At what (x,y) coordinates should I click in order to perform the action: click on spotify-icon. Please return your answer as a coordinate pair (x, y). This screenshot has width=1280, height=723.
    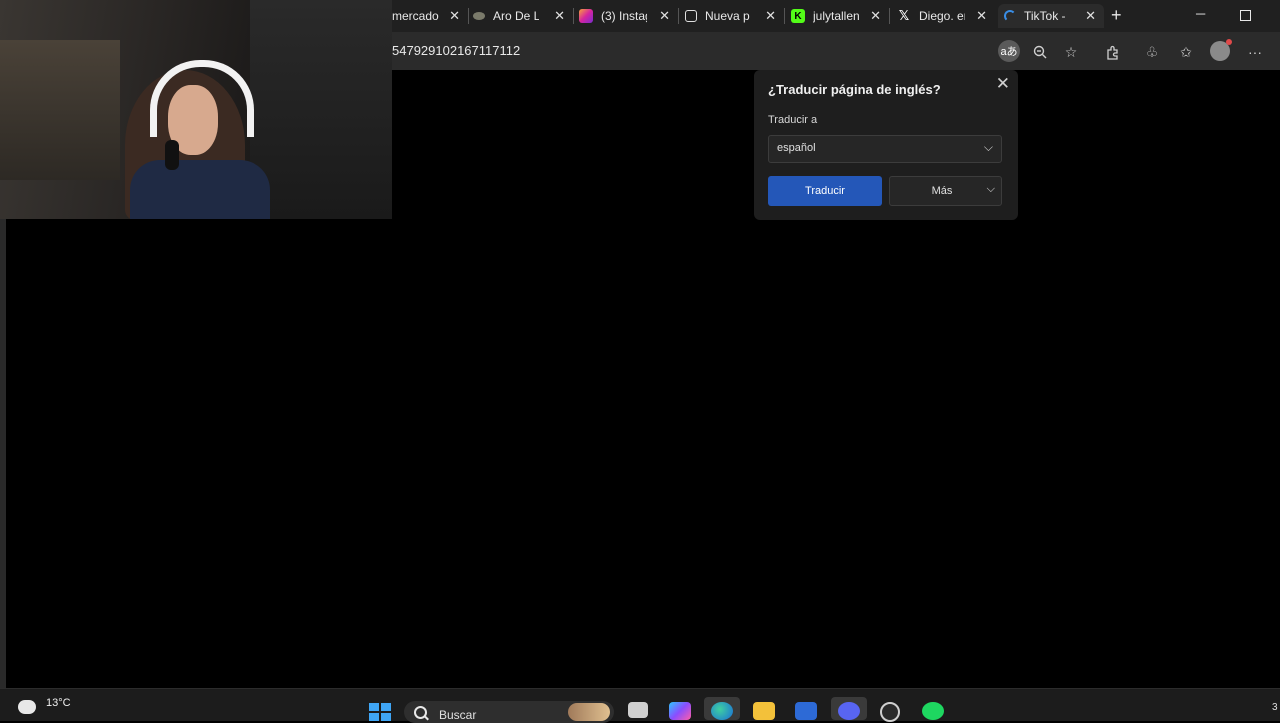
    Looking at the image, I should click on (933, 711).